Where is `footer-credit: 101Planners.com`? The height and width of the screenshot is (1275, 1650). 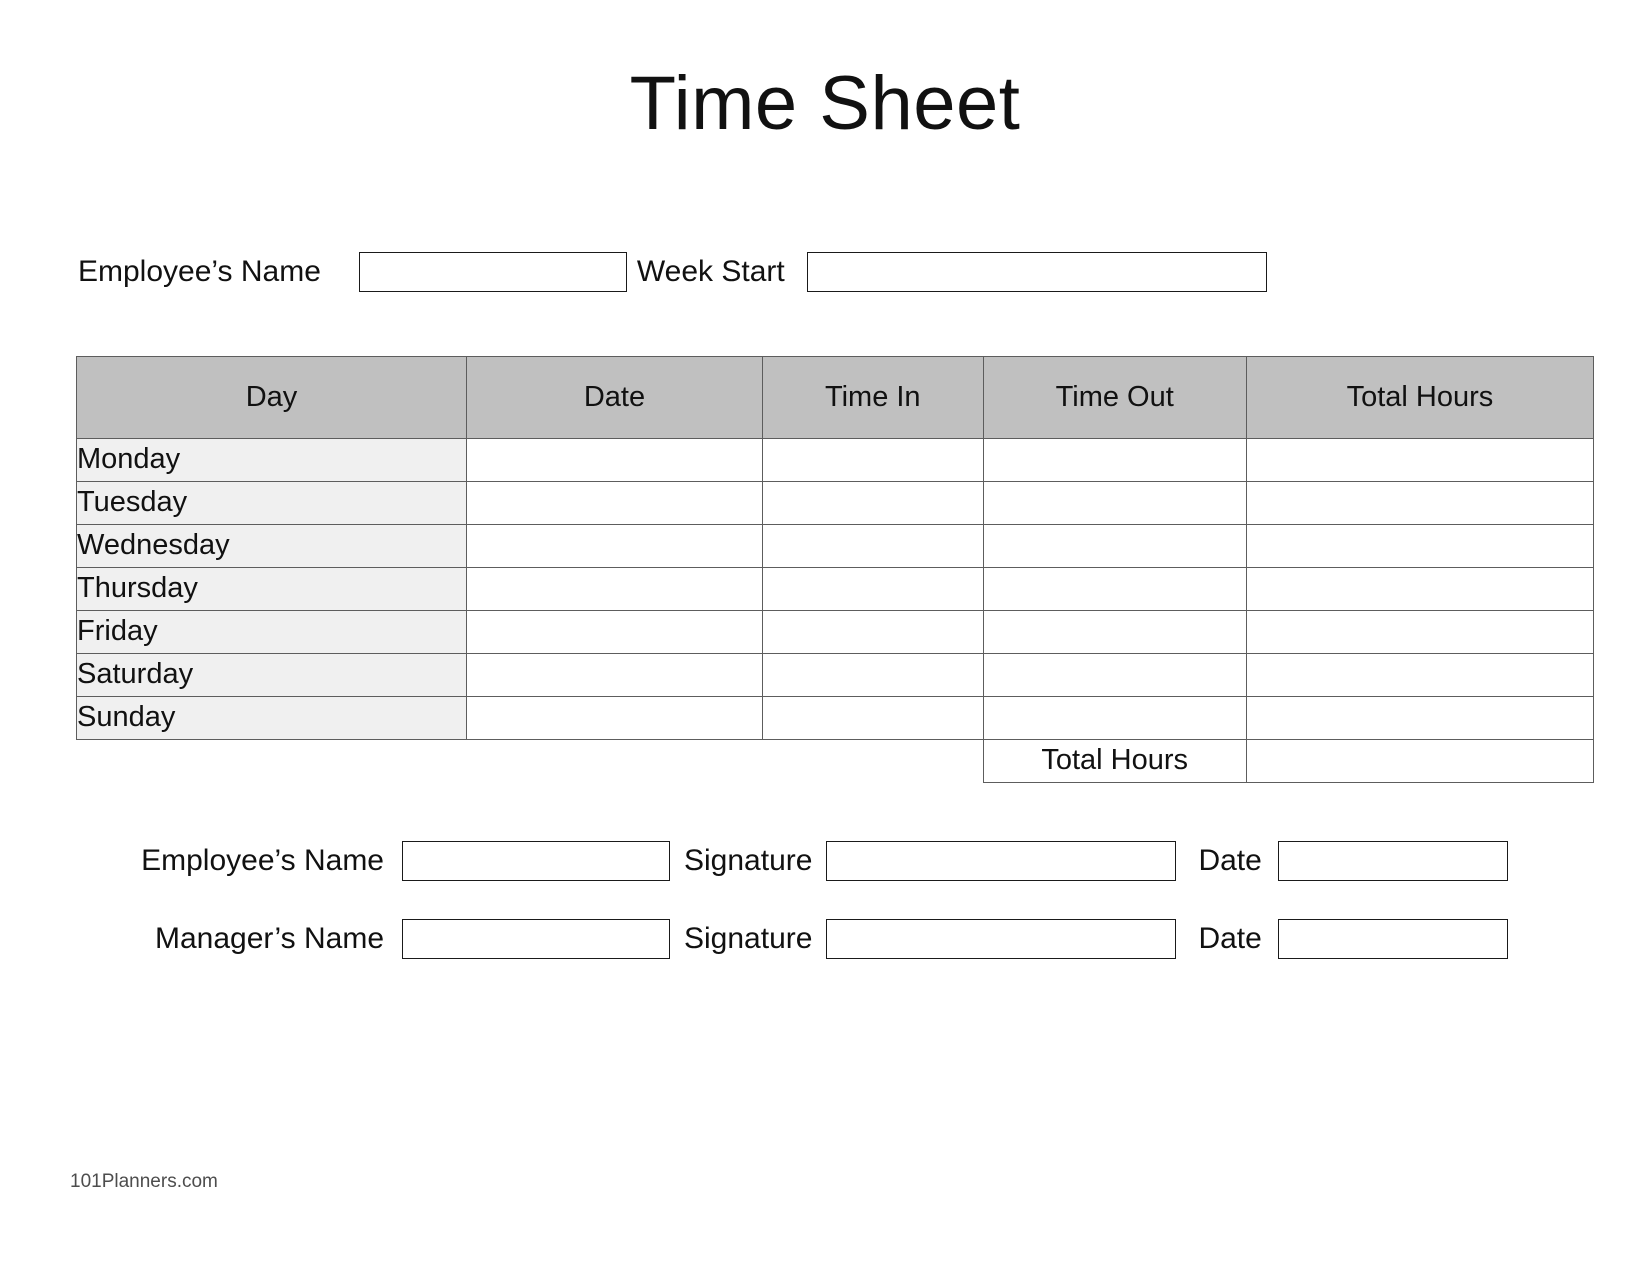 footer-credit: 101Planners.com is located at coordinates (144, 1181).